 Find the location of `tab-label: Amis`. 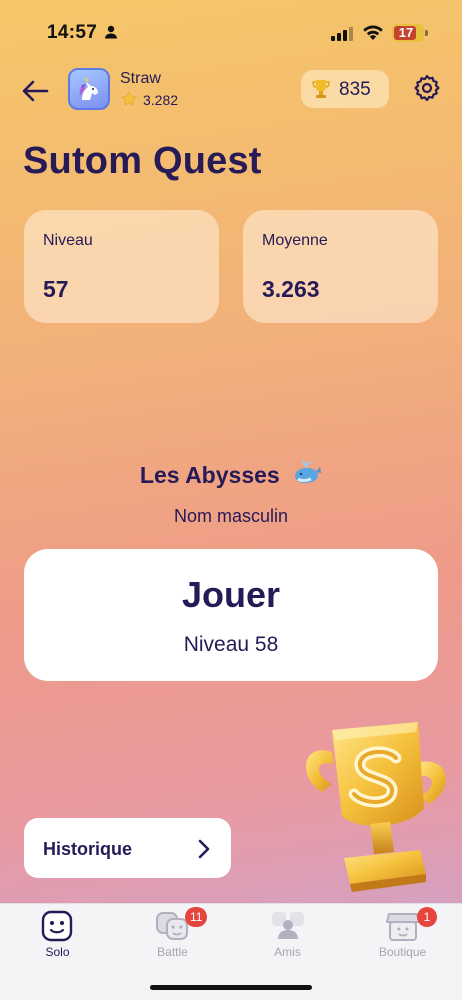

tab-label: Amis is located at coordinates (287, 952).